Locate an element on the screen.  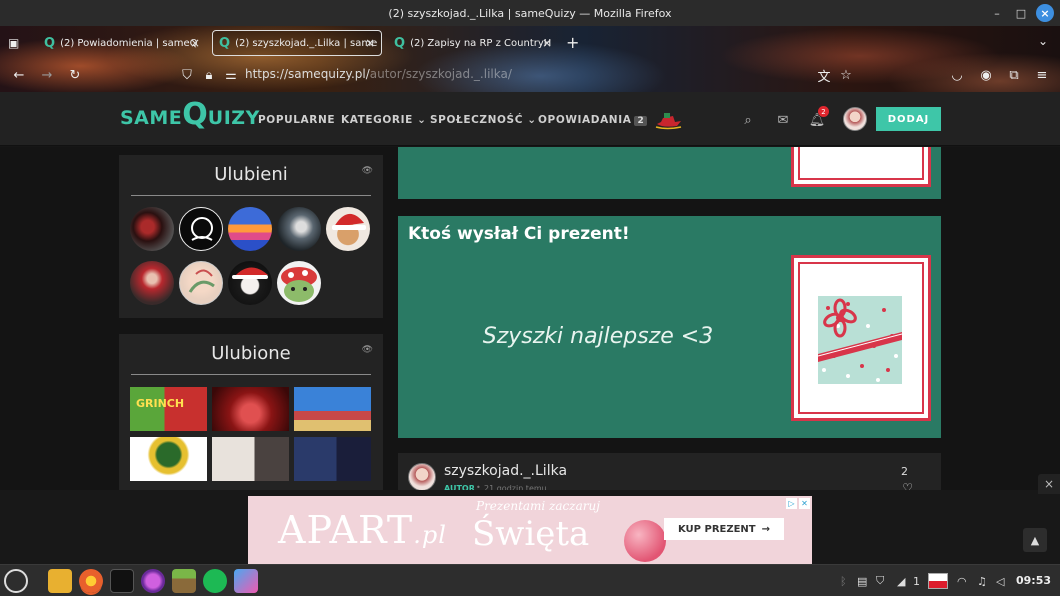
christmas-bauble-icon is located at coordinates (645, 541).